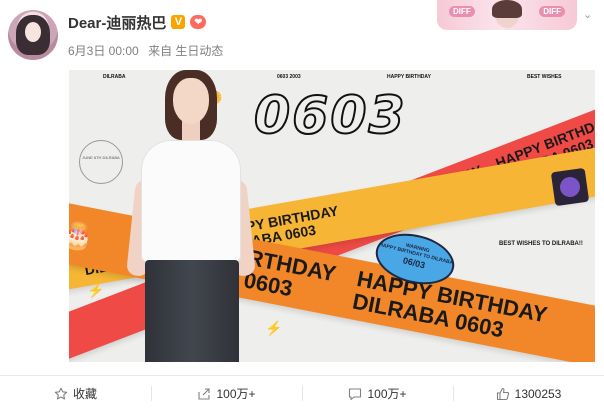  What do you see at coordinates (541, 244) in the screenshot?
I see `best-wishes-text: BEST WISHES TO DILRABA!!` at bounding box center [541, 244].